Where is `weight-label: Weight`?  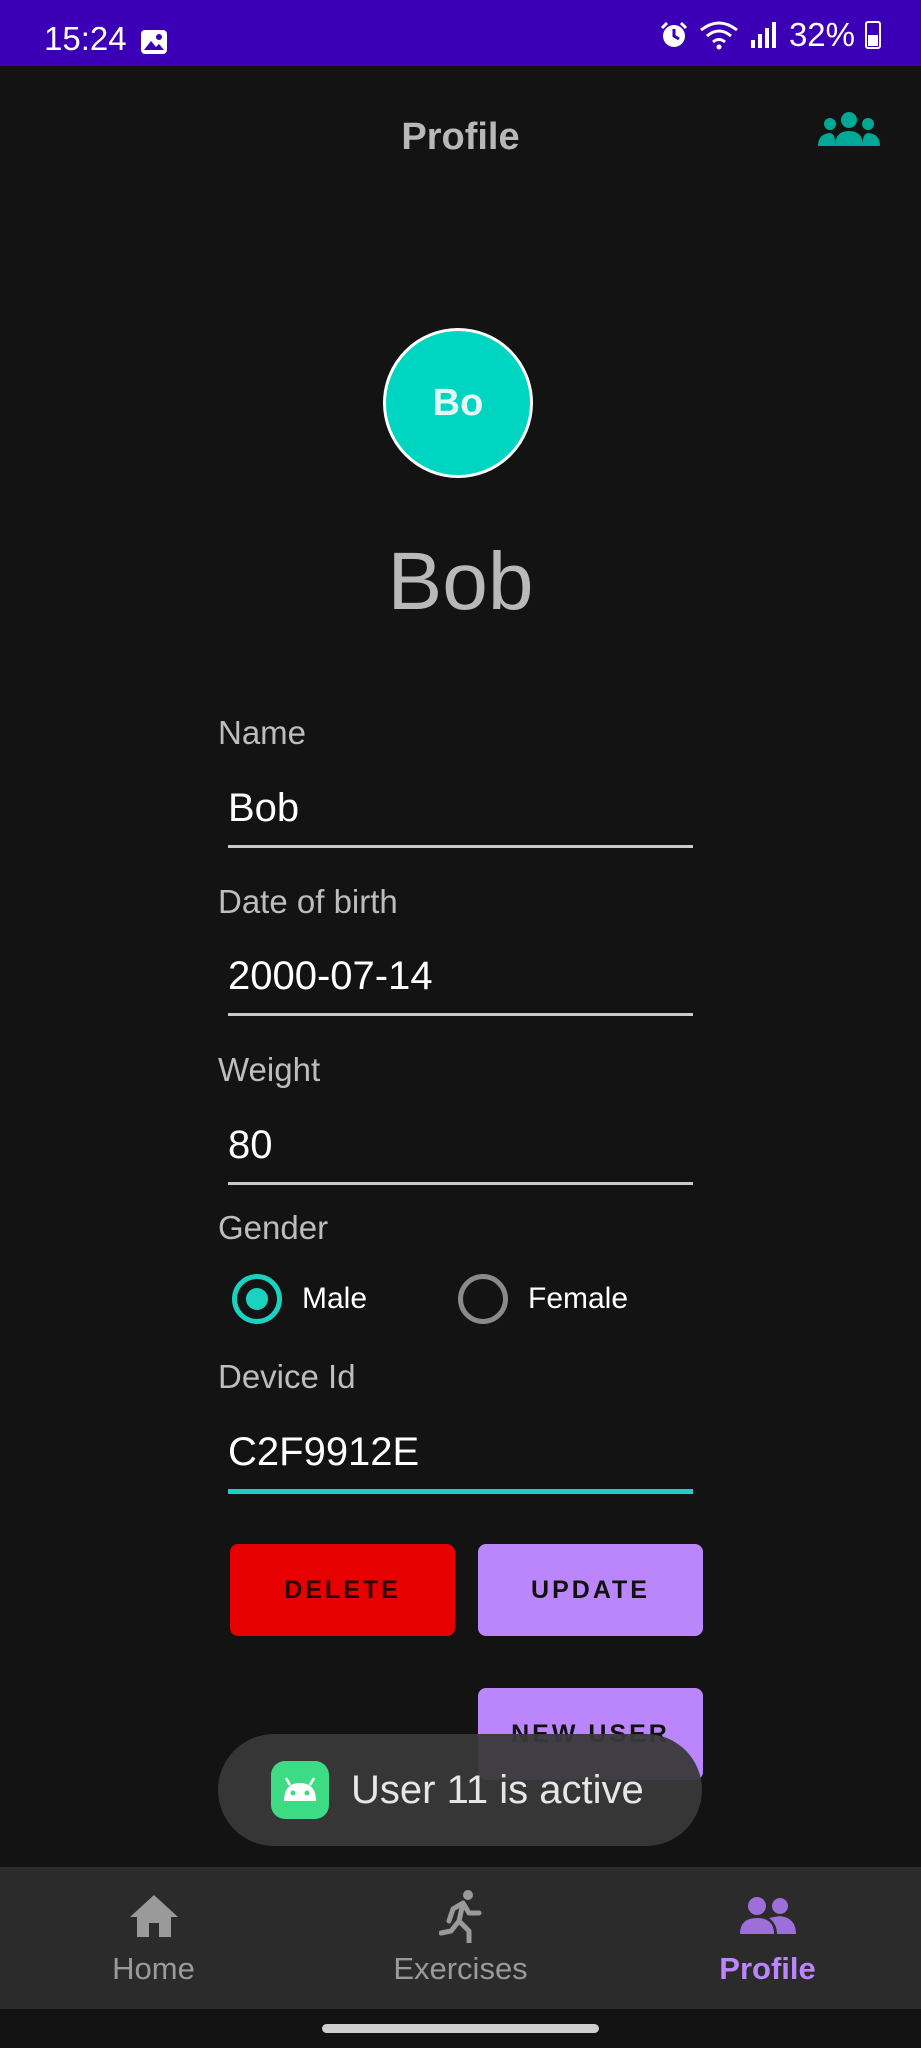
weight-label: Weight is located at coordinates (269, 1069).